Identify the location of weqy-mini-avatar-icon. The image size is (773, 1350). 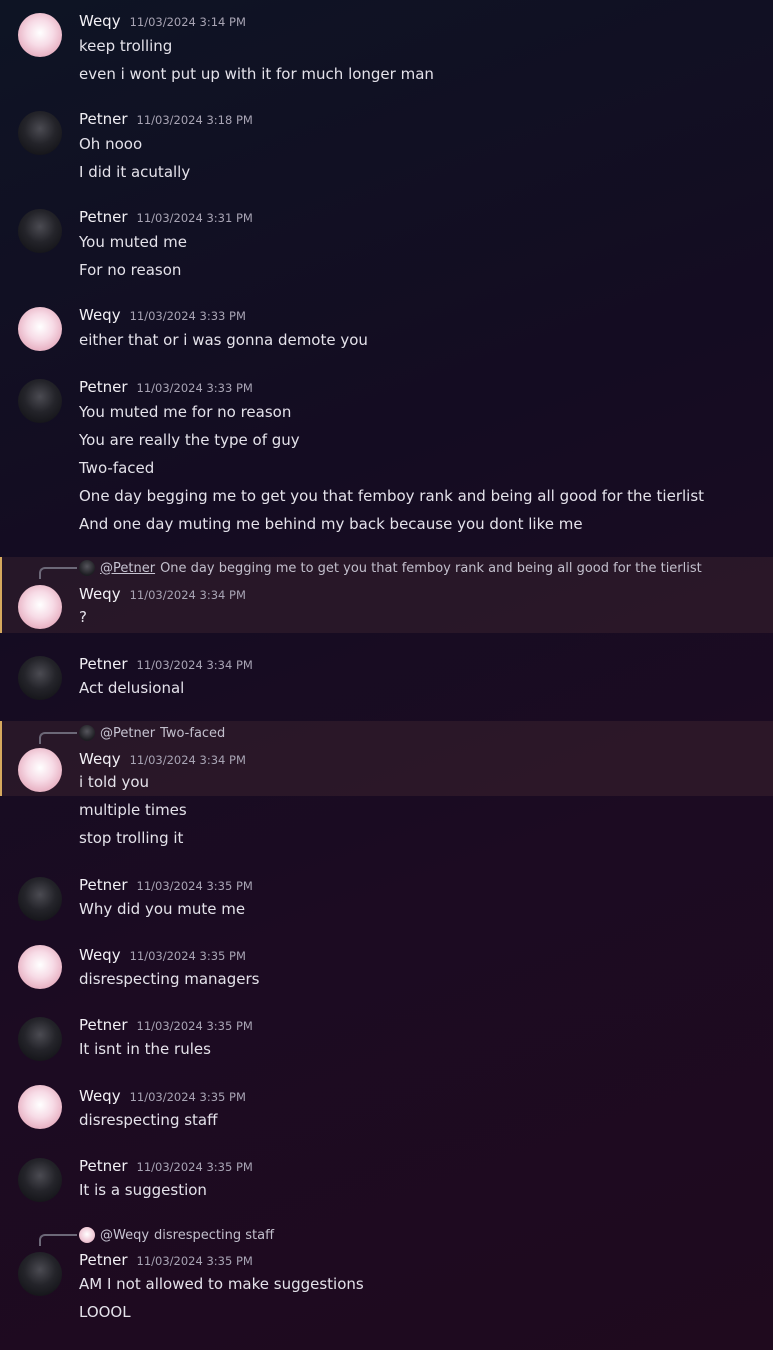
(87, 1235).